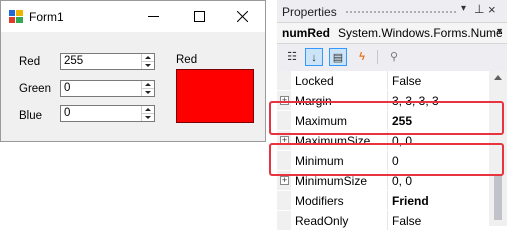 Image resolution: width=507 pixels, height=240 pixels. What do you see at coordinates (420, 33) in the screenshot?
I see `object-type: System.Windows.Forms.Nume` at bounding box center [420, 33].